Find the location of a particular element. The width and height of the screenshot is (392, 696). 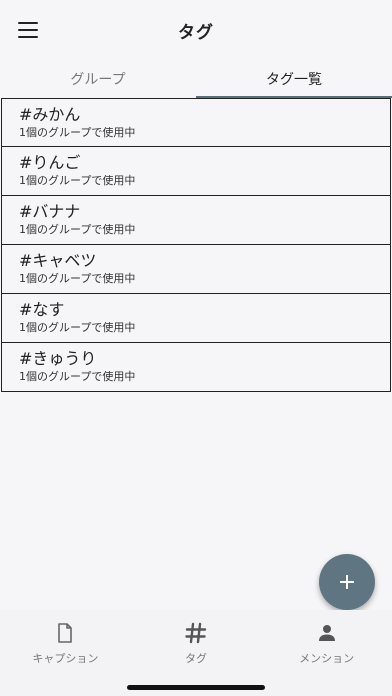

tab-bar: グループ タグ一覧 is located at coordinates (196, 79).